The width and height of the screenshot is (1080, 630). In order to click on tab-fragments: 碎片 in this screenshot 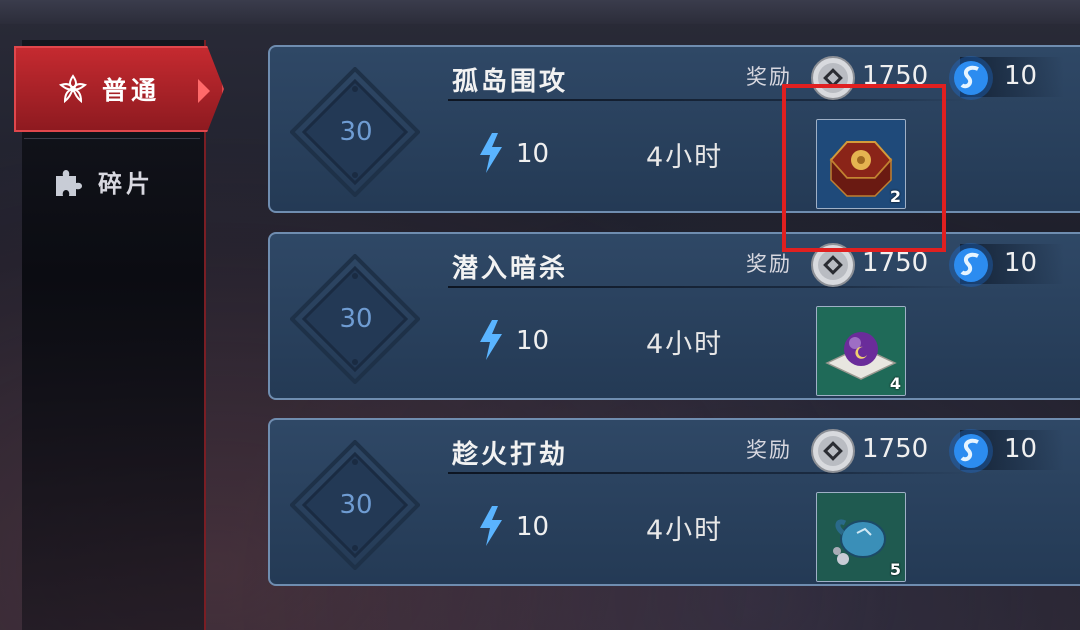, I will do `click(103, 181)`.